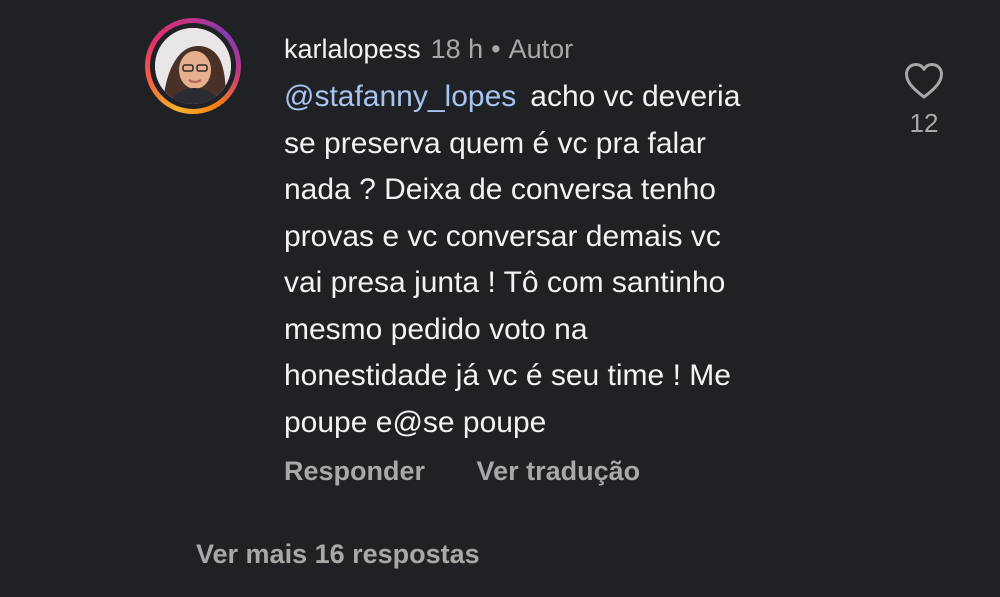  Describe the element at coordinates (400, 96) in the screenshot. I see `mention-link: @stafanny_lopes` at that location.